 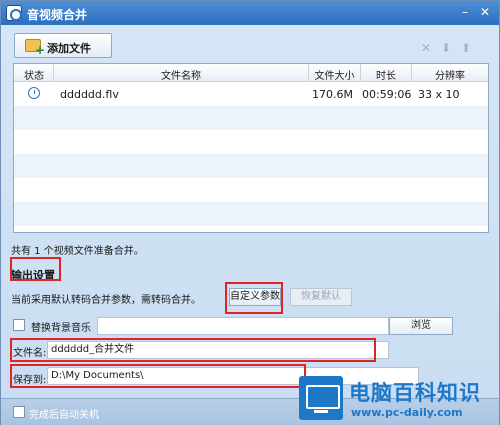 What do you see at coordinates (250, 13) in the screenshot?
I see `title-bar: 音视频合并 – ✕` at bounding box center [250, 13].